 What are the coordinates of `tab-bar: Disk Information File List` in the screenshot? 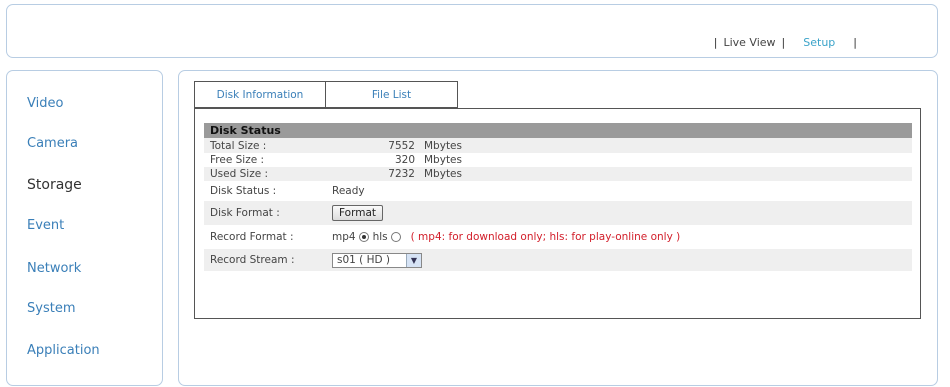 It's located at (326, 94).